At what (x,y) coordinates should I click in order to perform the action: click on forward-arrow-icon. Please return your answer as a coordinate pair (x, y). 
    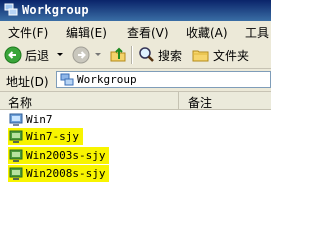
    Looking at the image, I should click on (81, 55).